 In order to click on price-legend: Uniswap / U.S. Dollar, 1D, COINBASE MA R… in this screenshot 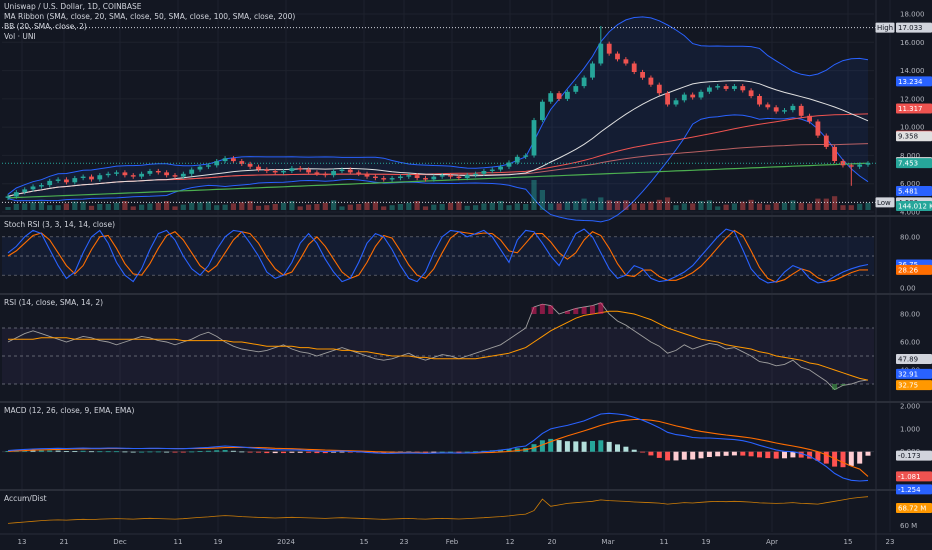, I will do `click(149, 22)`.